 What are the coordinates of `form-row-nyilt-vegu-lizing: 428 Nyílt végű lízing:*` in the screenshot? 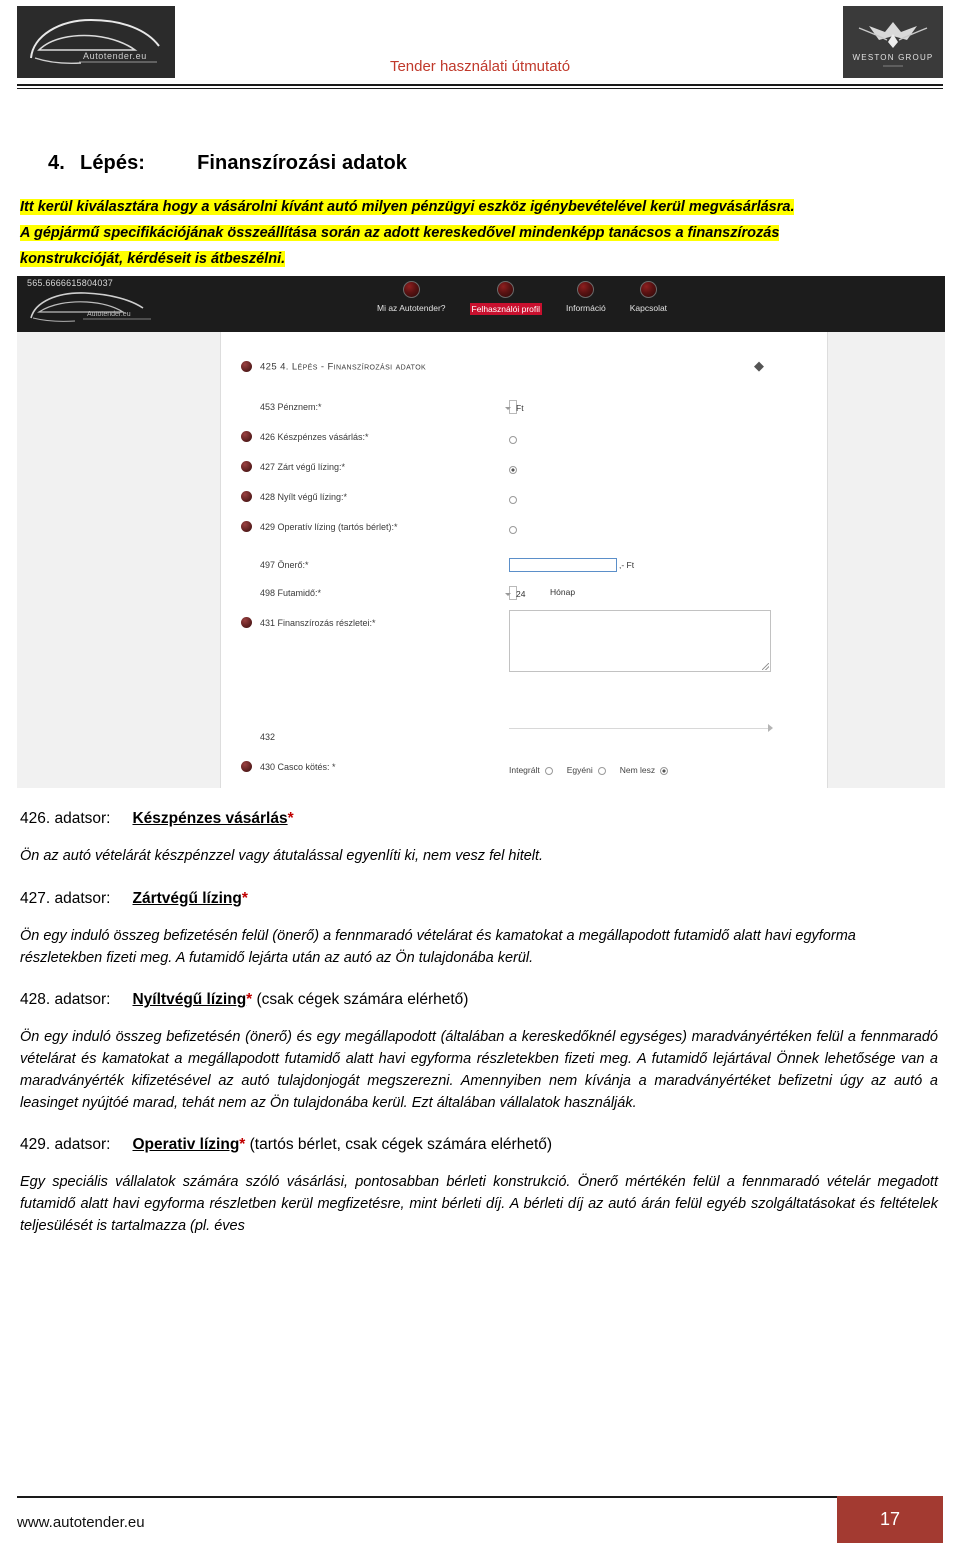 It's located at (525, 497).